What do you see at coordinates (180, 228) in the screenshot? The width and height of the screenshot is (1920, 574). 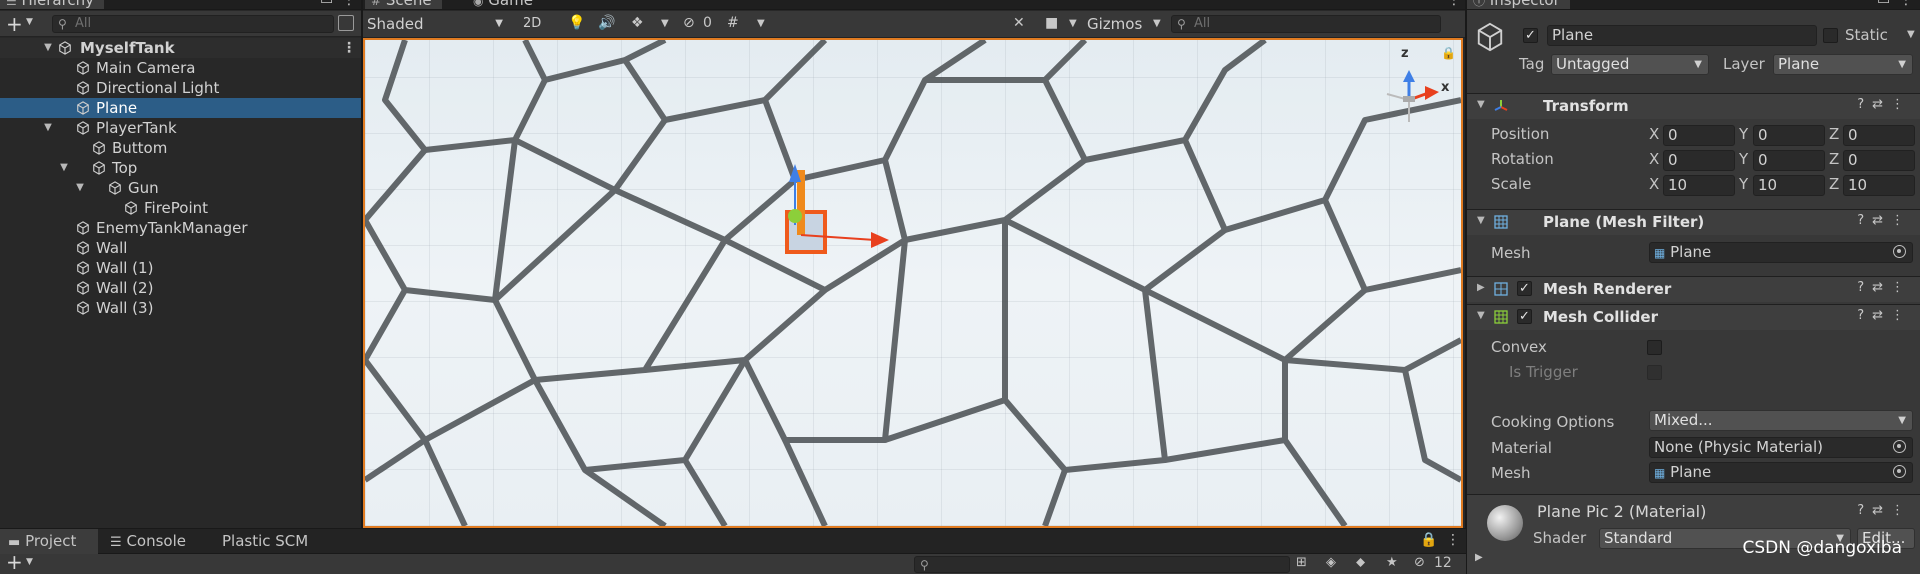 I see `hierarchy-item: EnemyTankManager` at bounding box center [180, 228].